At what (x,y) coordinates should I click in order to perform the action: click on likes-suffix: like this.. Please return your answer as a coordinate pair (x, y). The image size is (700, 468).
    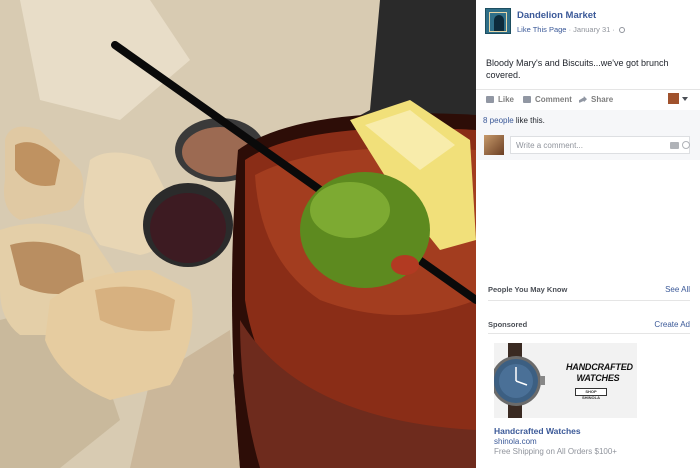
    Looking at the image, I should click on (529, 120).